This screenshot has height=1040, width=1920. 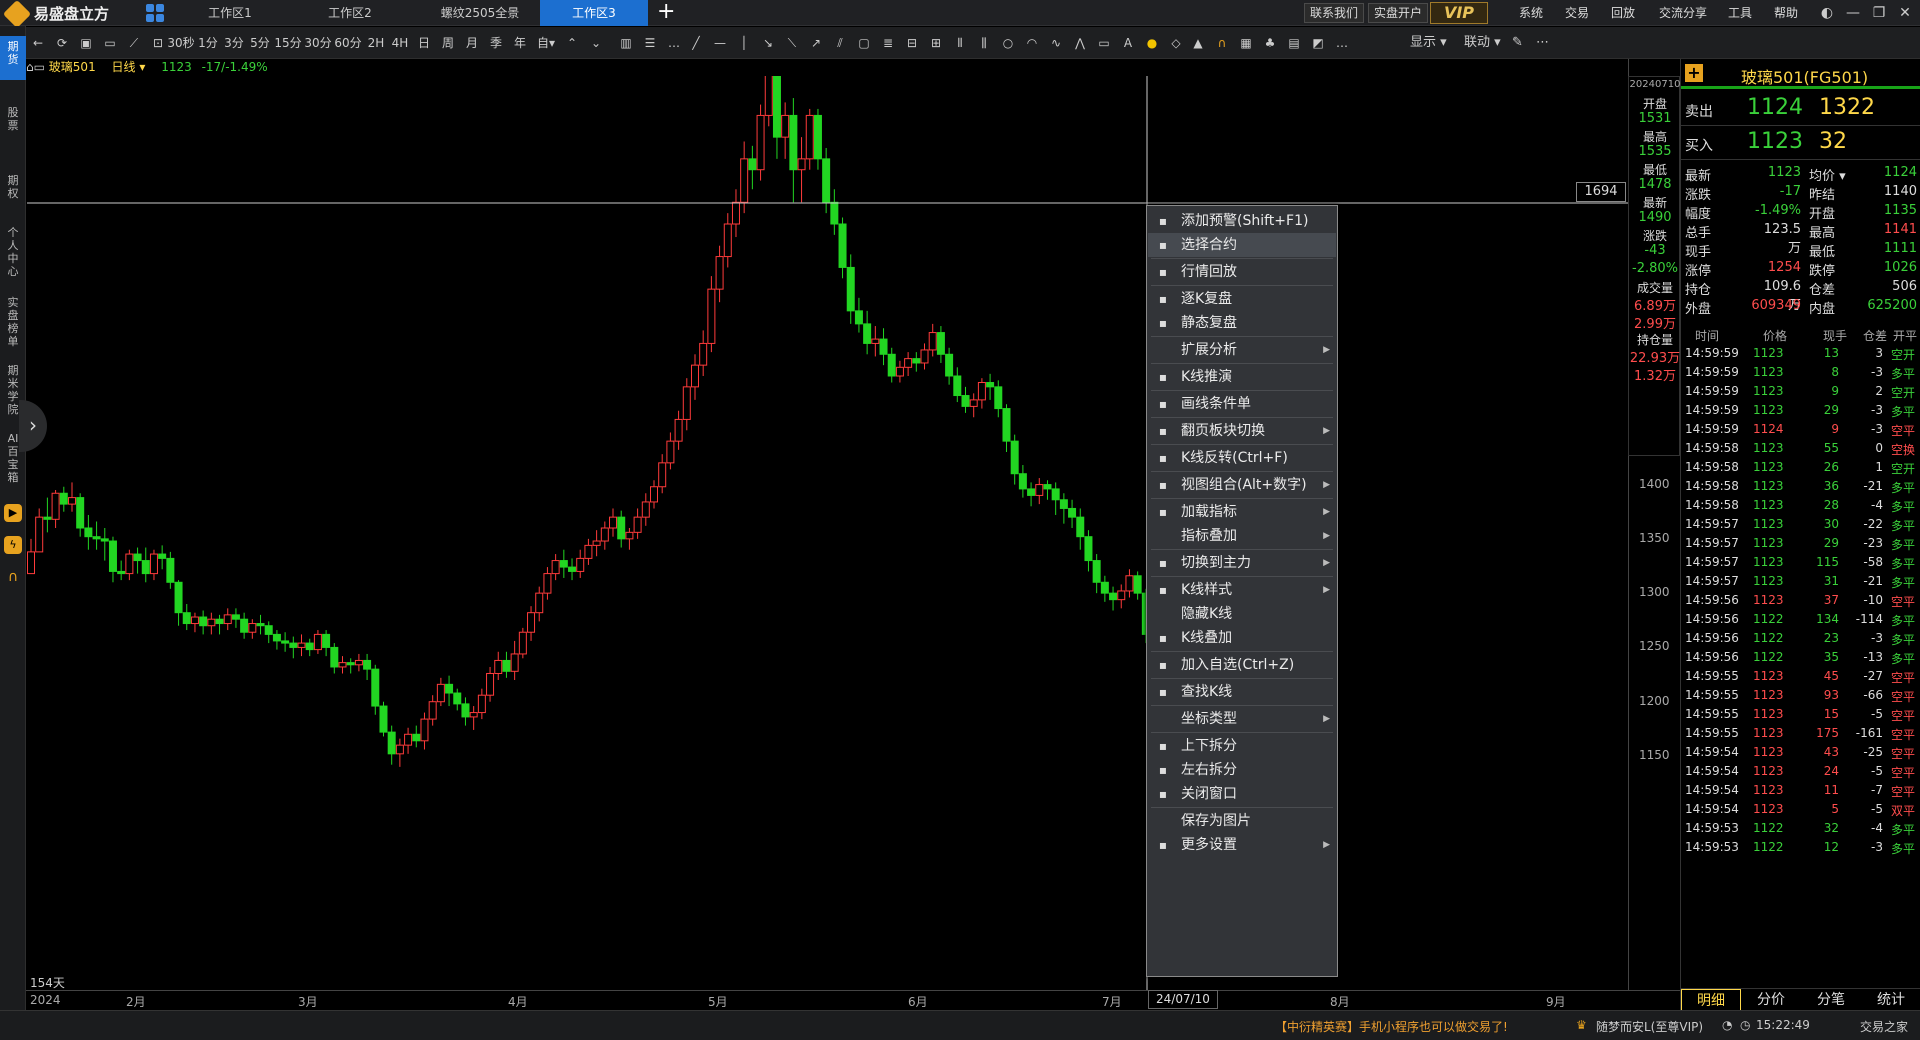 I want to click on draw-period-icon: ⫼, so click(x=984, y=43).